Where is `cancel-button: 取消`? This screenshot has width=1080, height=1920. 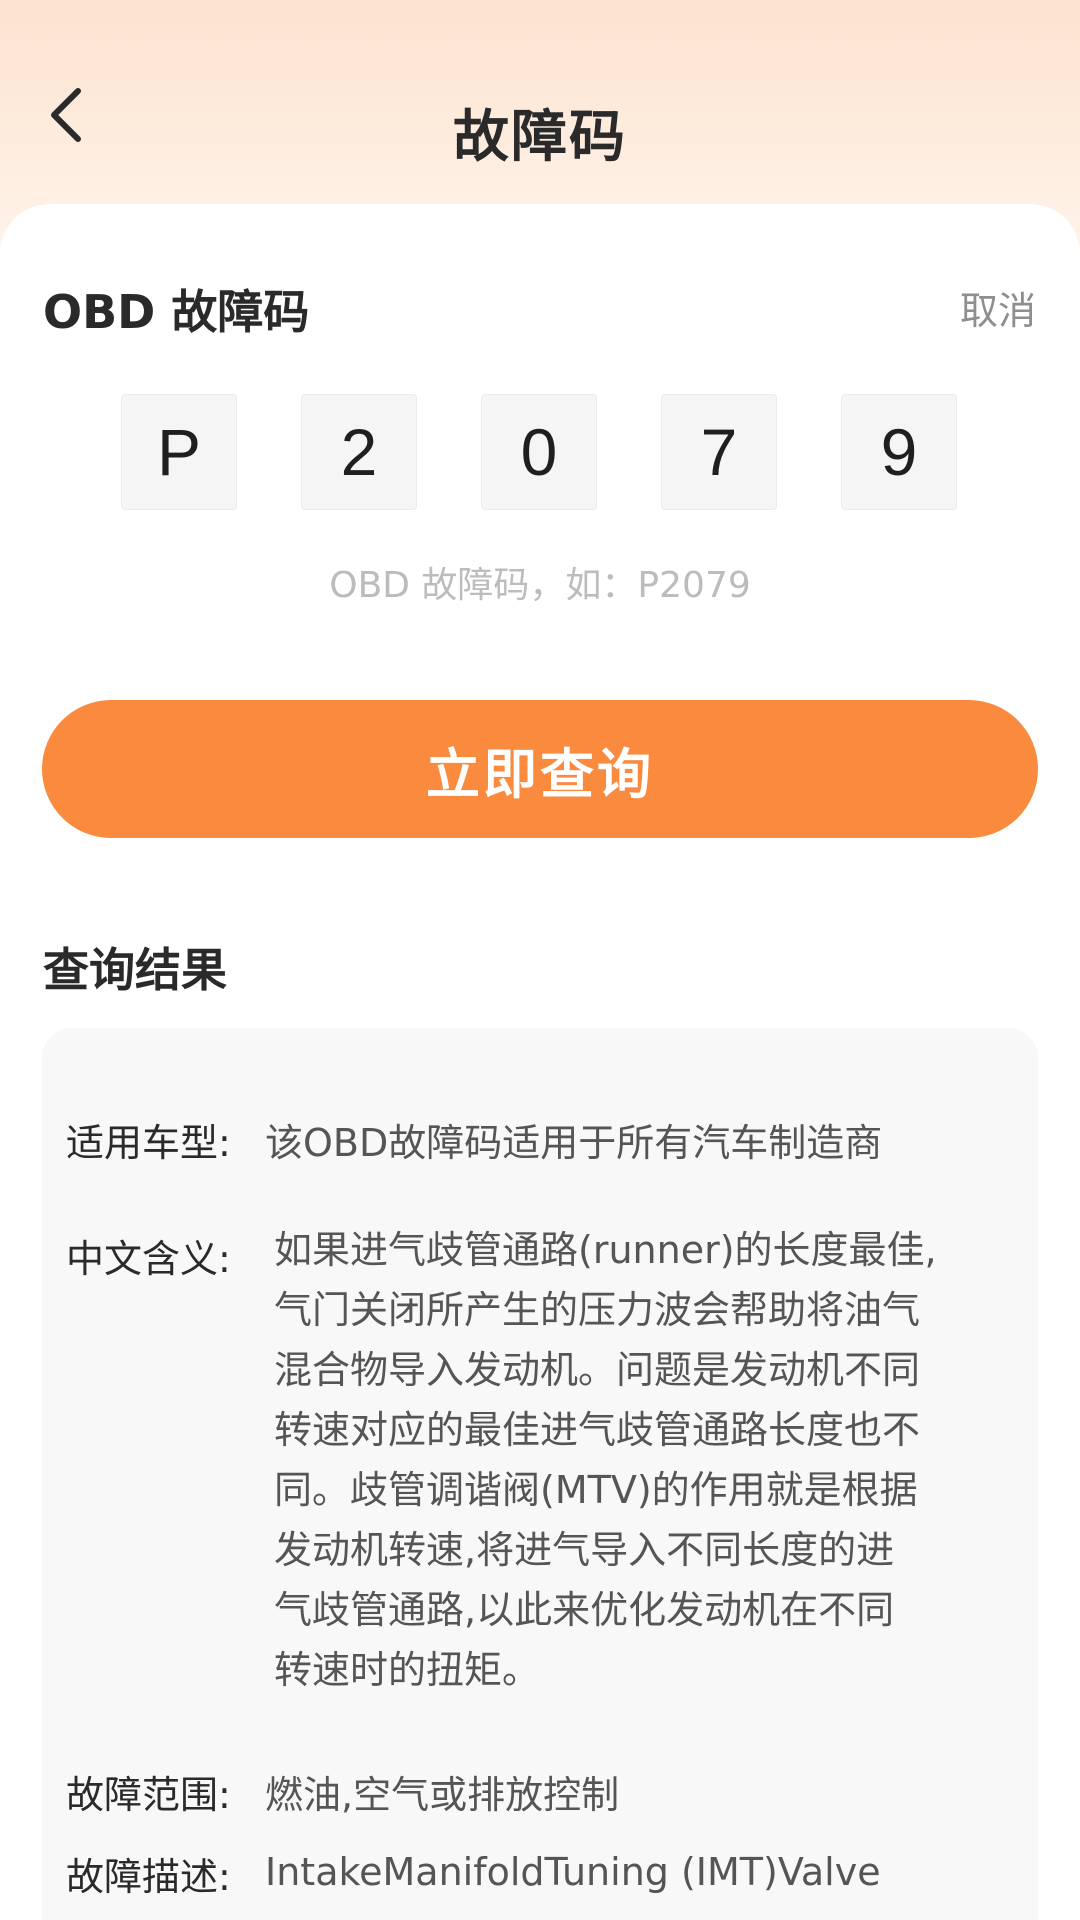 cancel-button: 取消 is located at coordinates (998, 307).